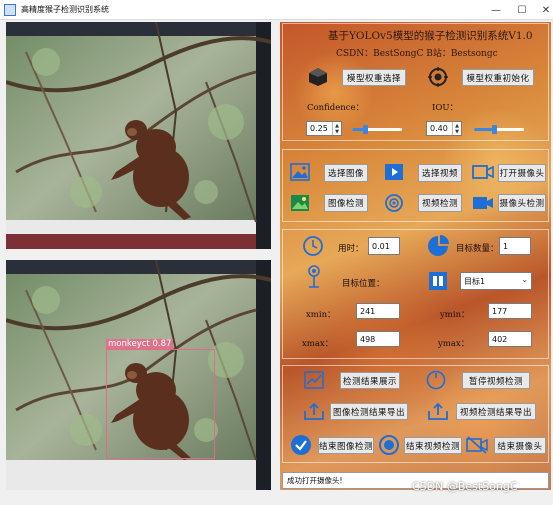 The image size is (553, 505). Describe the element at coordinates (346, 173) in the screenshot. I see `select-image-button: 选择图像` at that location.